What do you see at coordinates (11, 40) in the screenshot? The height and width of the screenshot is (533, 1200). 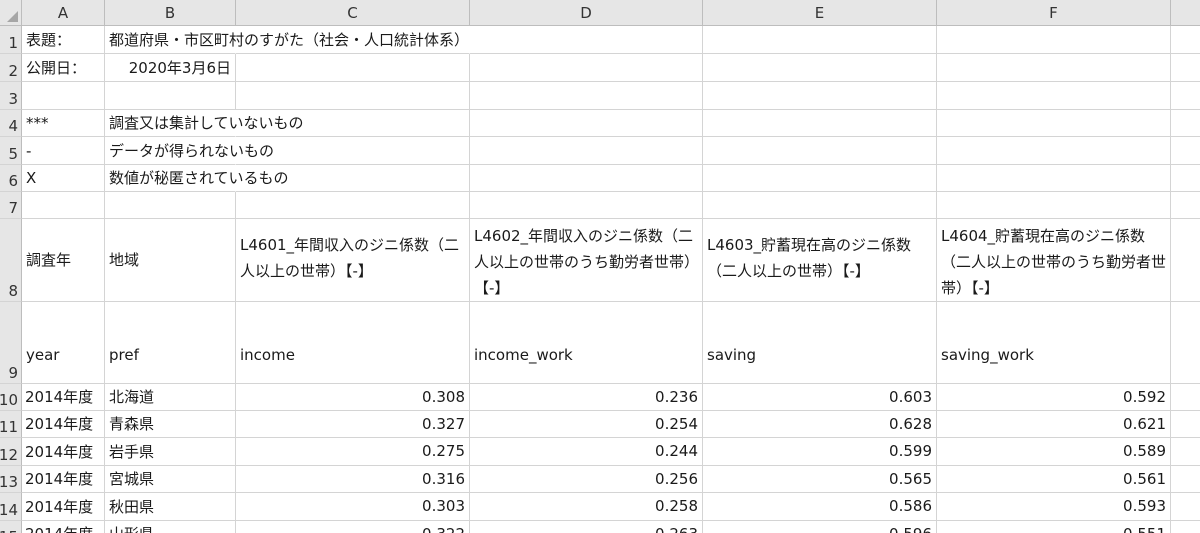 I see `row-header: 1` at bounding box center [11, 40].